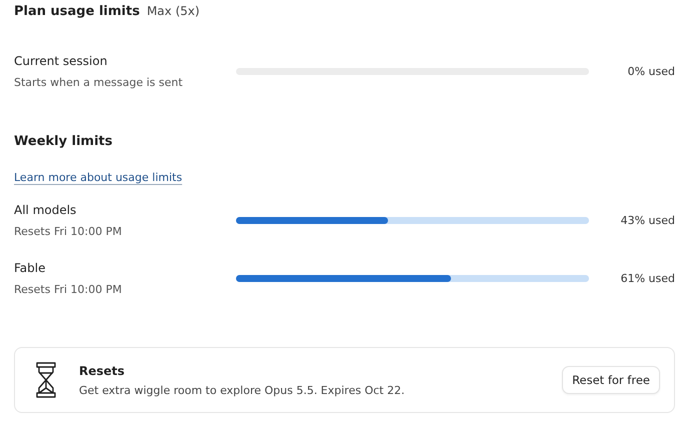  What do you see at coordinates (102, 371) in the screenshot?
I see `card-title: Resets` at bounding box center [102, 371].